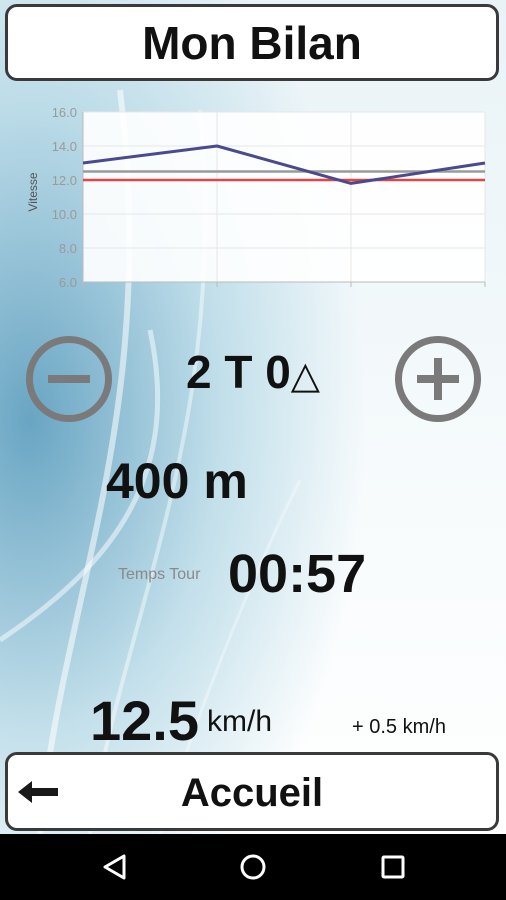 The image size is (506, 900). I want to click on lap-time-label: Temps Tour, so click(159, 574).